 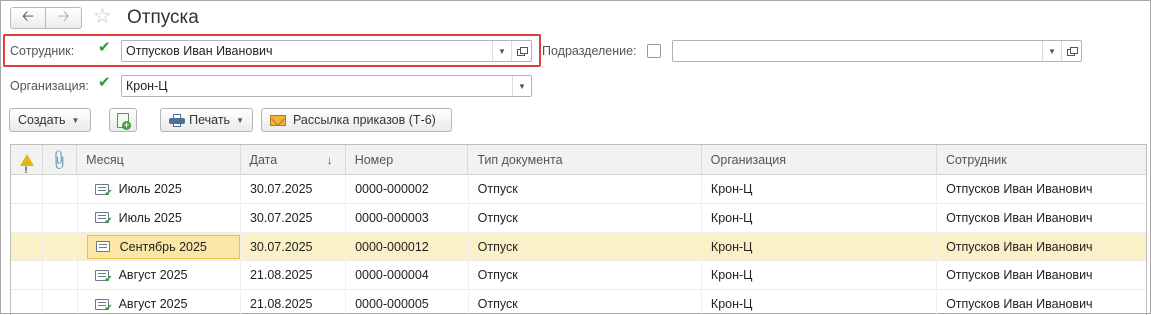 What do you see at coordinates (50, 120) in the screenshot?
I see `create-button: Создать ▼` at bounding box center [50, 120].